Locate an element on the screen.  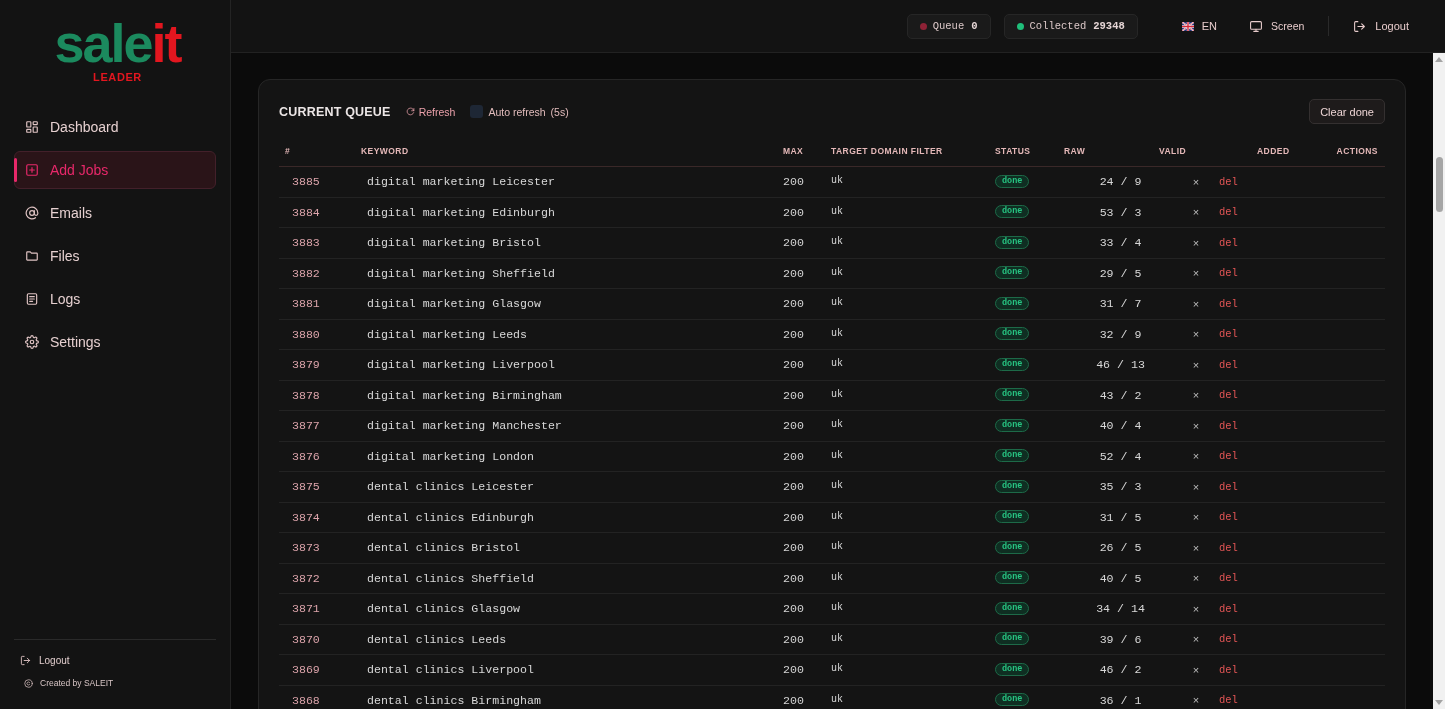
caret-down-icon is located at coordinates (1439, 702).